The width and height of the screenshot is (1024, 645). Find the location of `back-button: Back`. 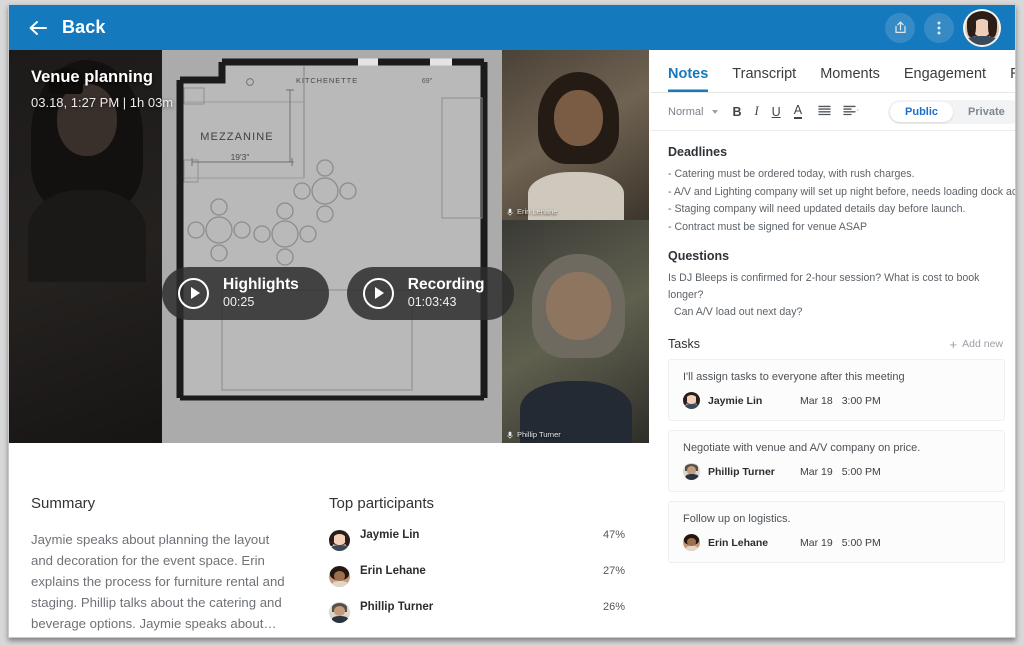

back-button: Back is located at coordinates (66, 28).